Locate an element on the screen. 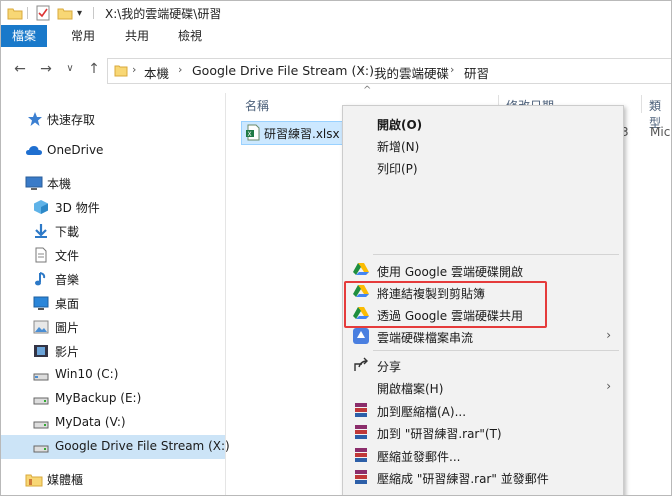 Image resolution: width=672 pixels, height=496 pixels. nav-item-desktop: 桌面 is located at coordinates (113, 303).